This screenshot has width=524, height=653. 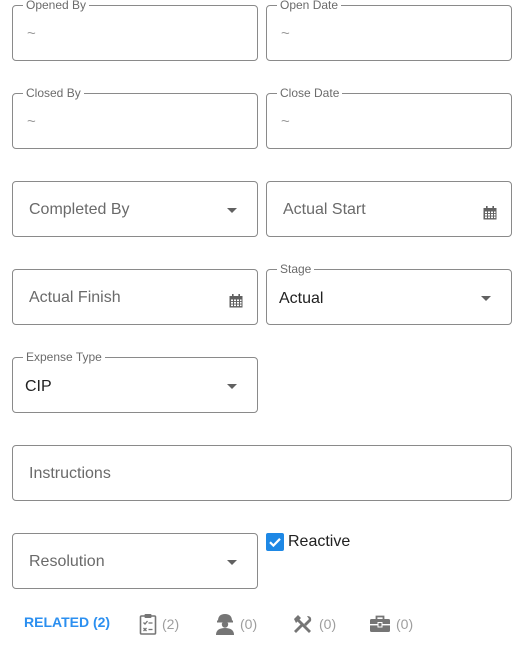 What do you see at coordinates (53, 93) in the screenshot?
I see `closed-by-label: Closed By` at bounding box center [53, 93].